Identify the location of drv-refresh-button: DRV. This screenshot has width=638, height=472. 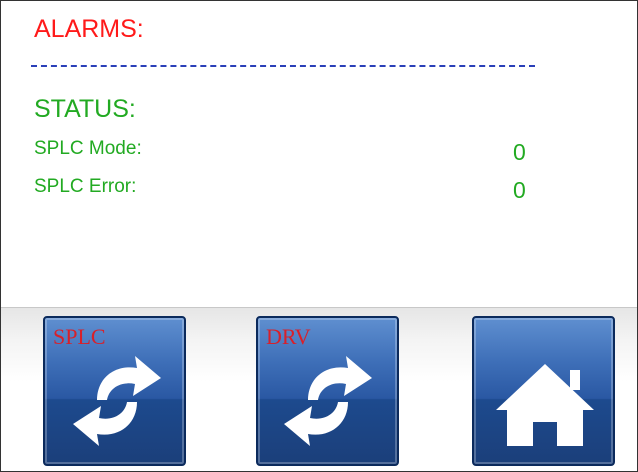
(327, 391).